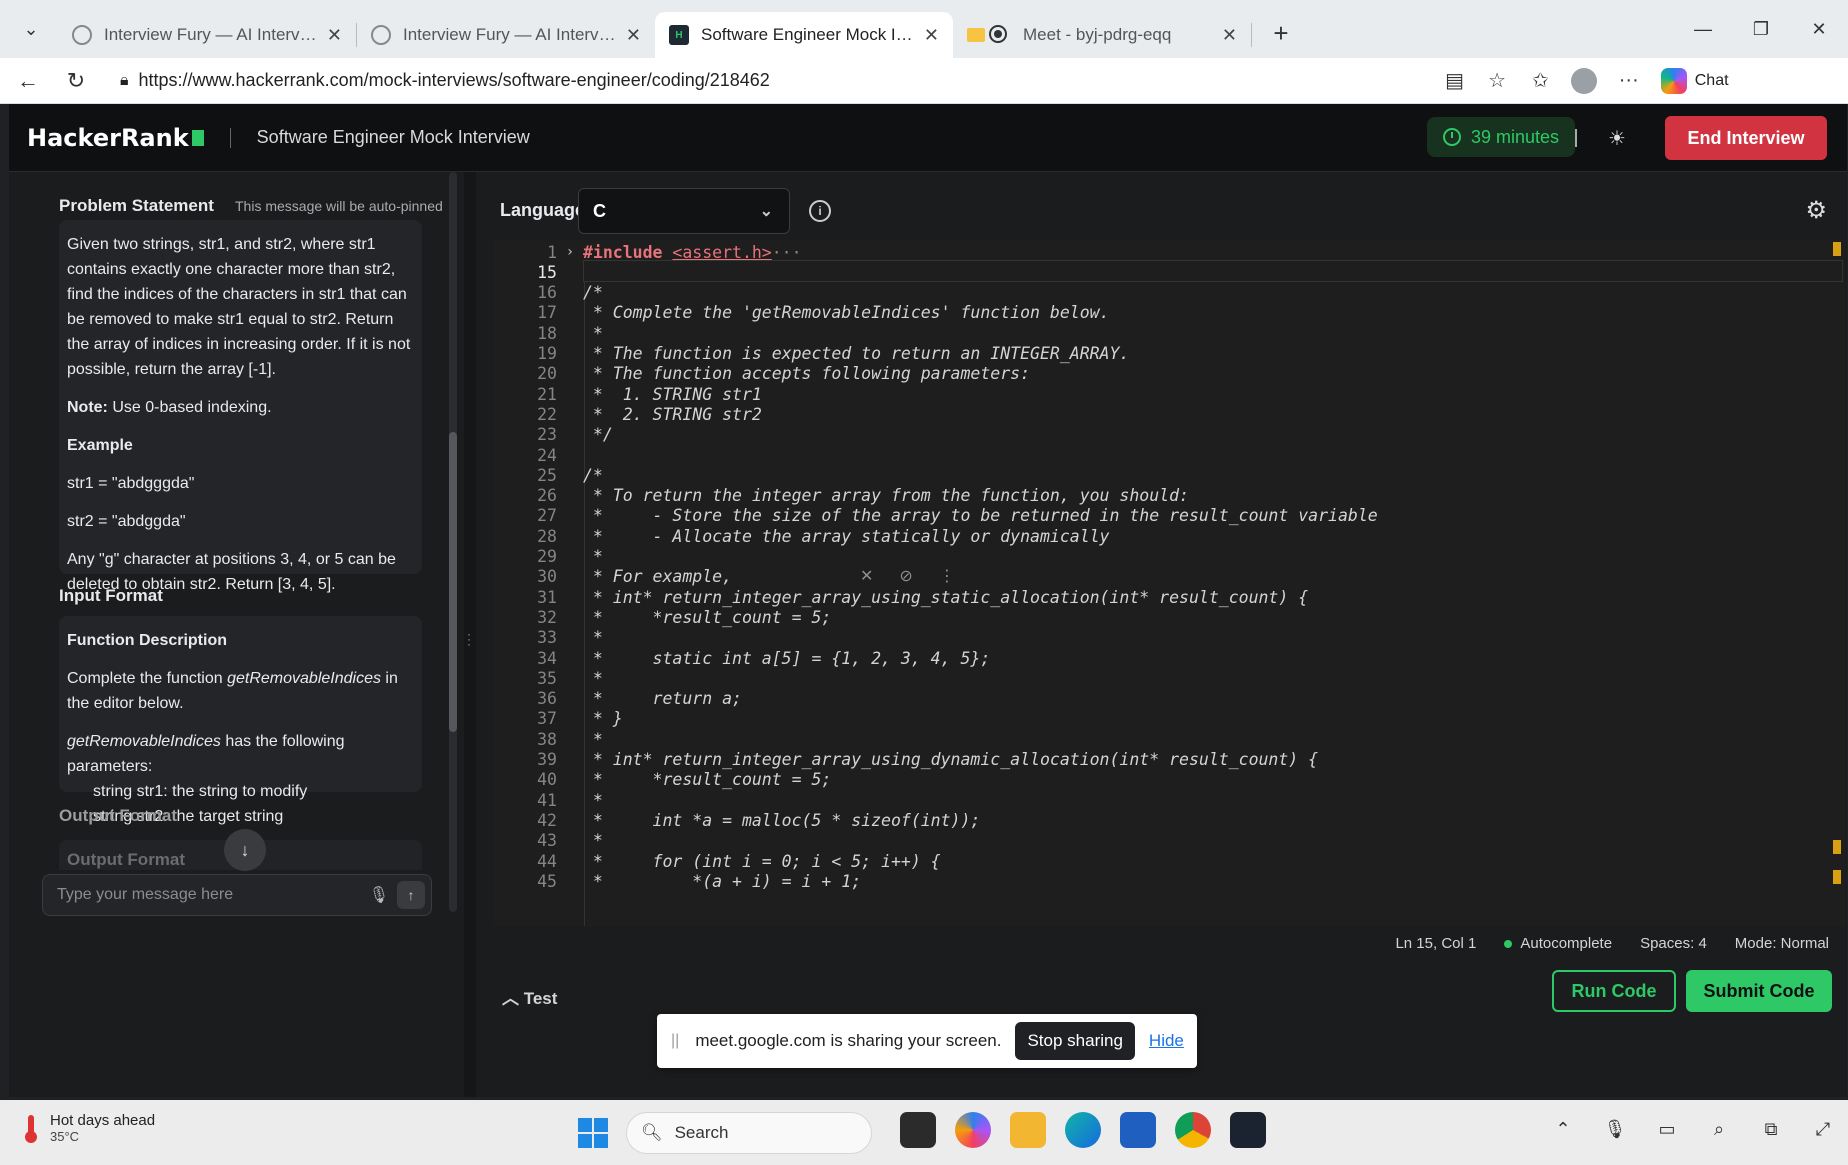  Describe the element at coordinates (1102, 35) in the screenshot. I see `browser-tab: Meet - byj-pdrg-eqq ✕` at that location.